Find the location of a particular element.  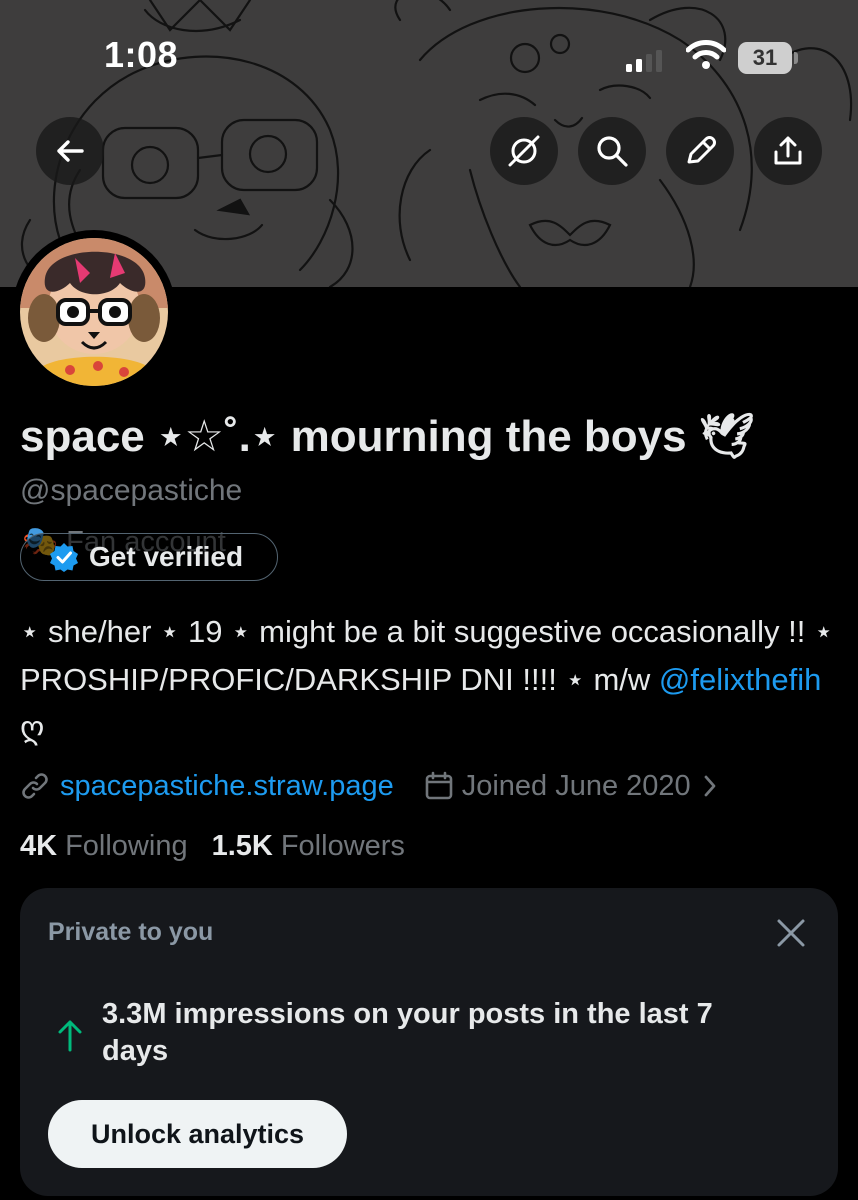

edit-button is located at coordinates (700, 151).